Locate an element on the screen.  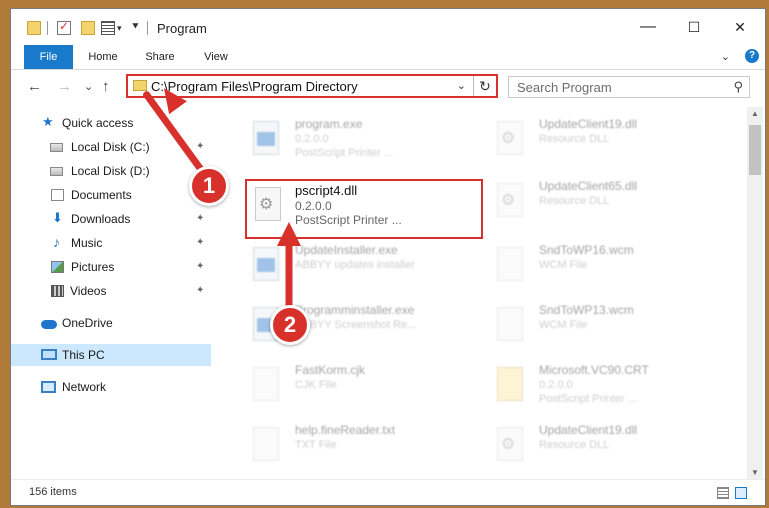
scroll-up-arrow-icon: ▲ is located at coordinates (755, 113).